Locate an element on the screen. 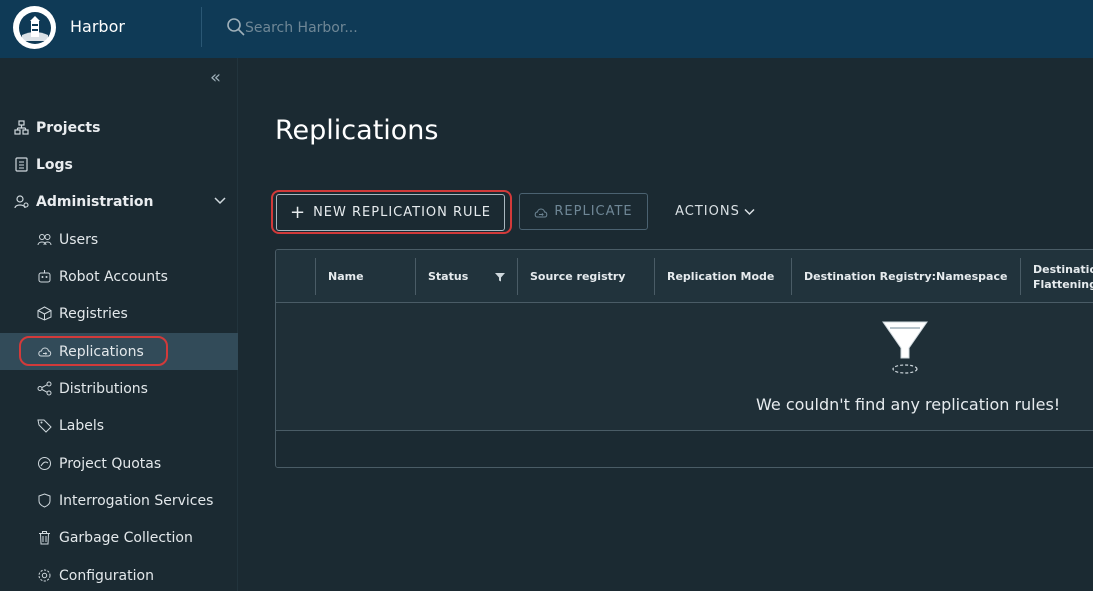 The image size is (1093, 591). search-input is located at coordinates (395, 28).